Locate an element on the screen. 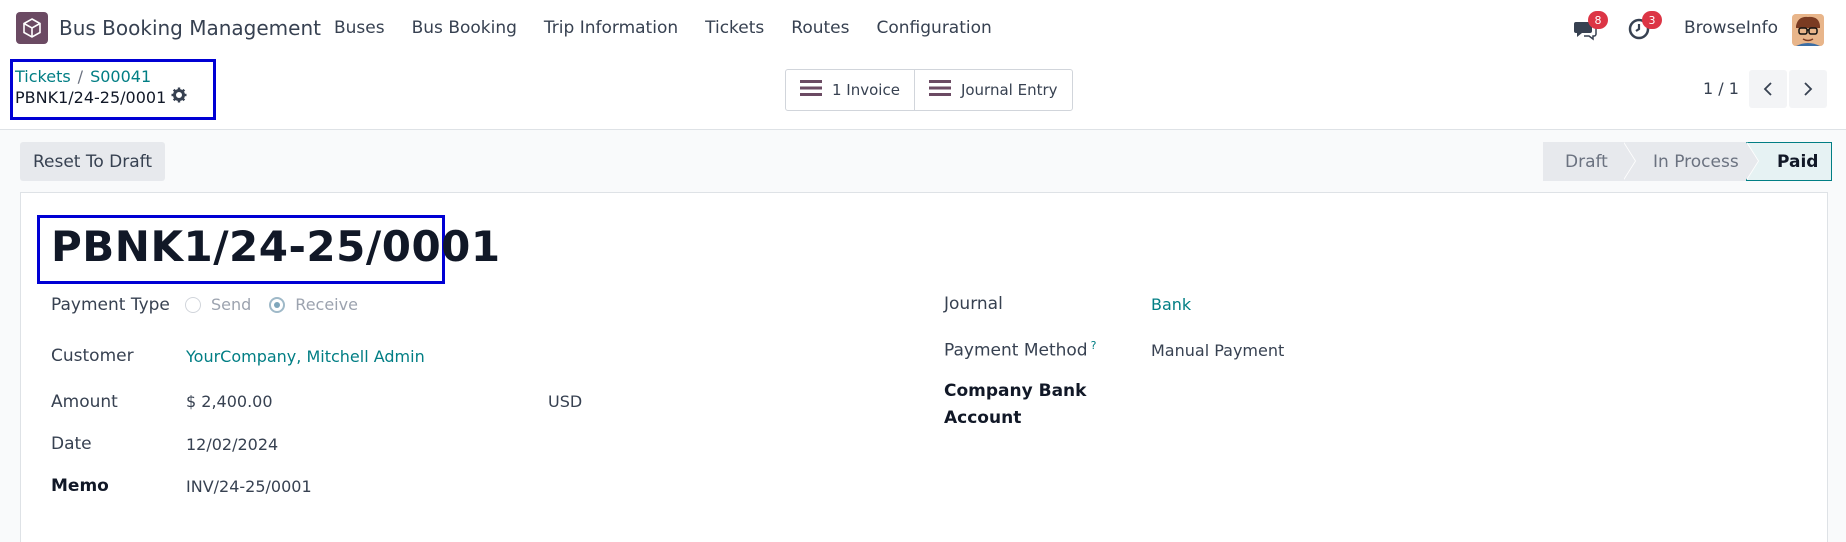  invoice-smart-button-label: 1 Invoice is located at coordinates (866, 90).